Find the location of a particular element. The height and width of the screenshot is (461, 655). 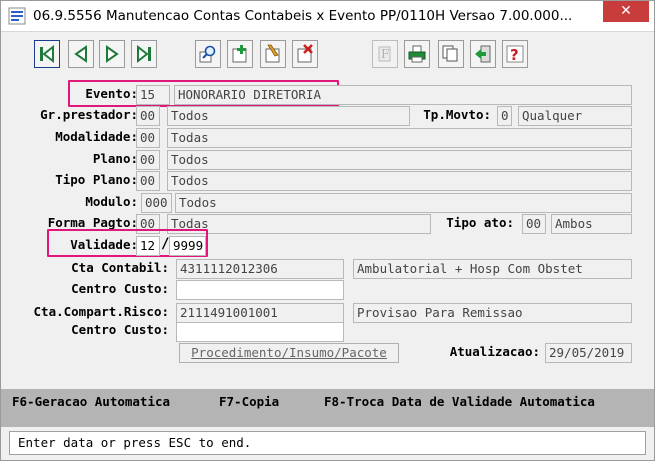

gr-prestador-description: Todos is located at coordinates (288, 116).